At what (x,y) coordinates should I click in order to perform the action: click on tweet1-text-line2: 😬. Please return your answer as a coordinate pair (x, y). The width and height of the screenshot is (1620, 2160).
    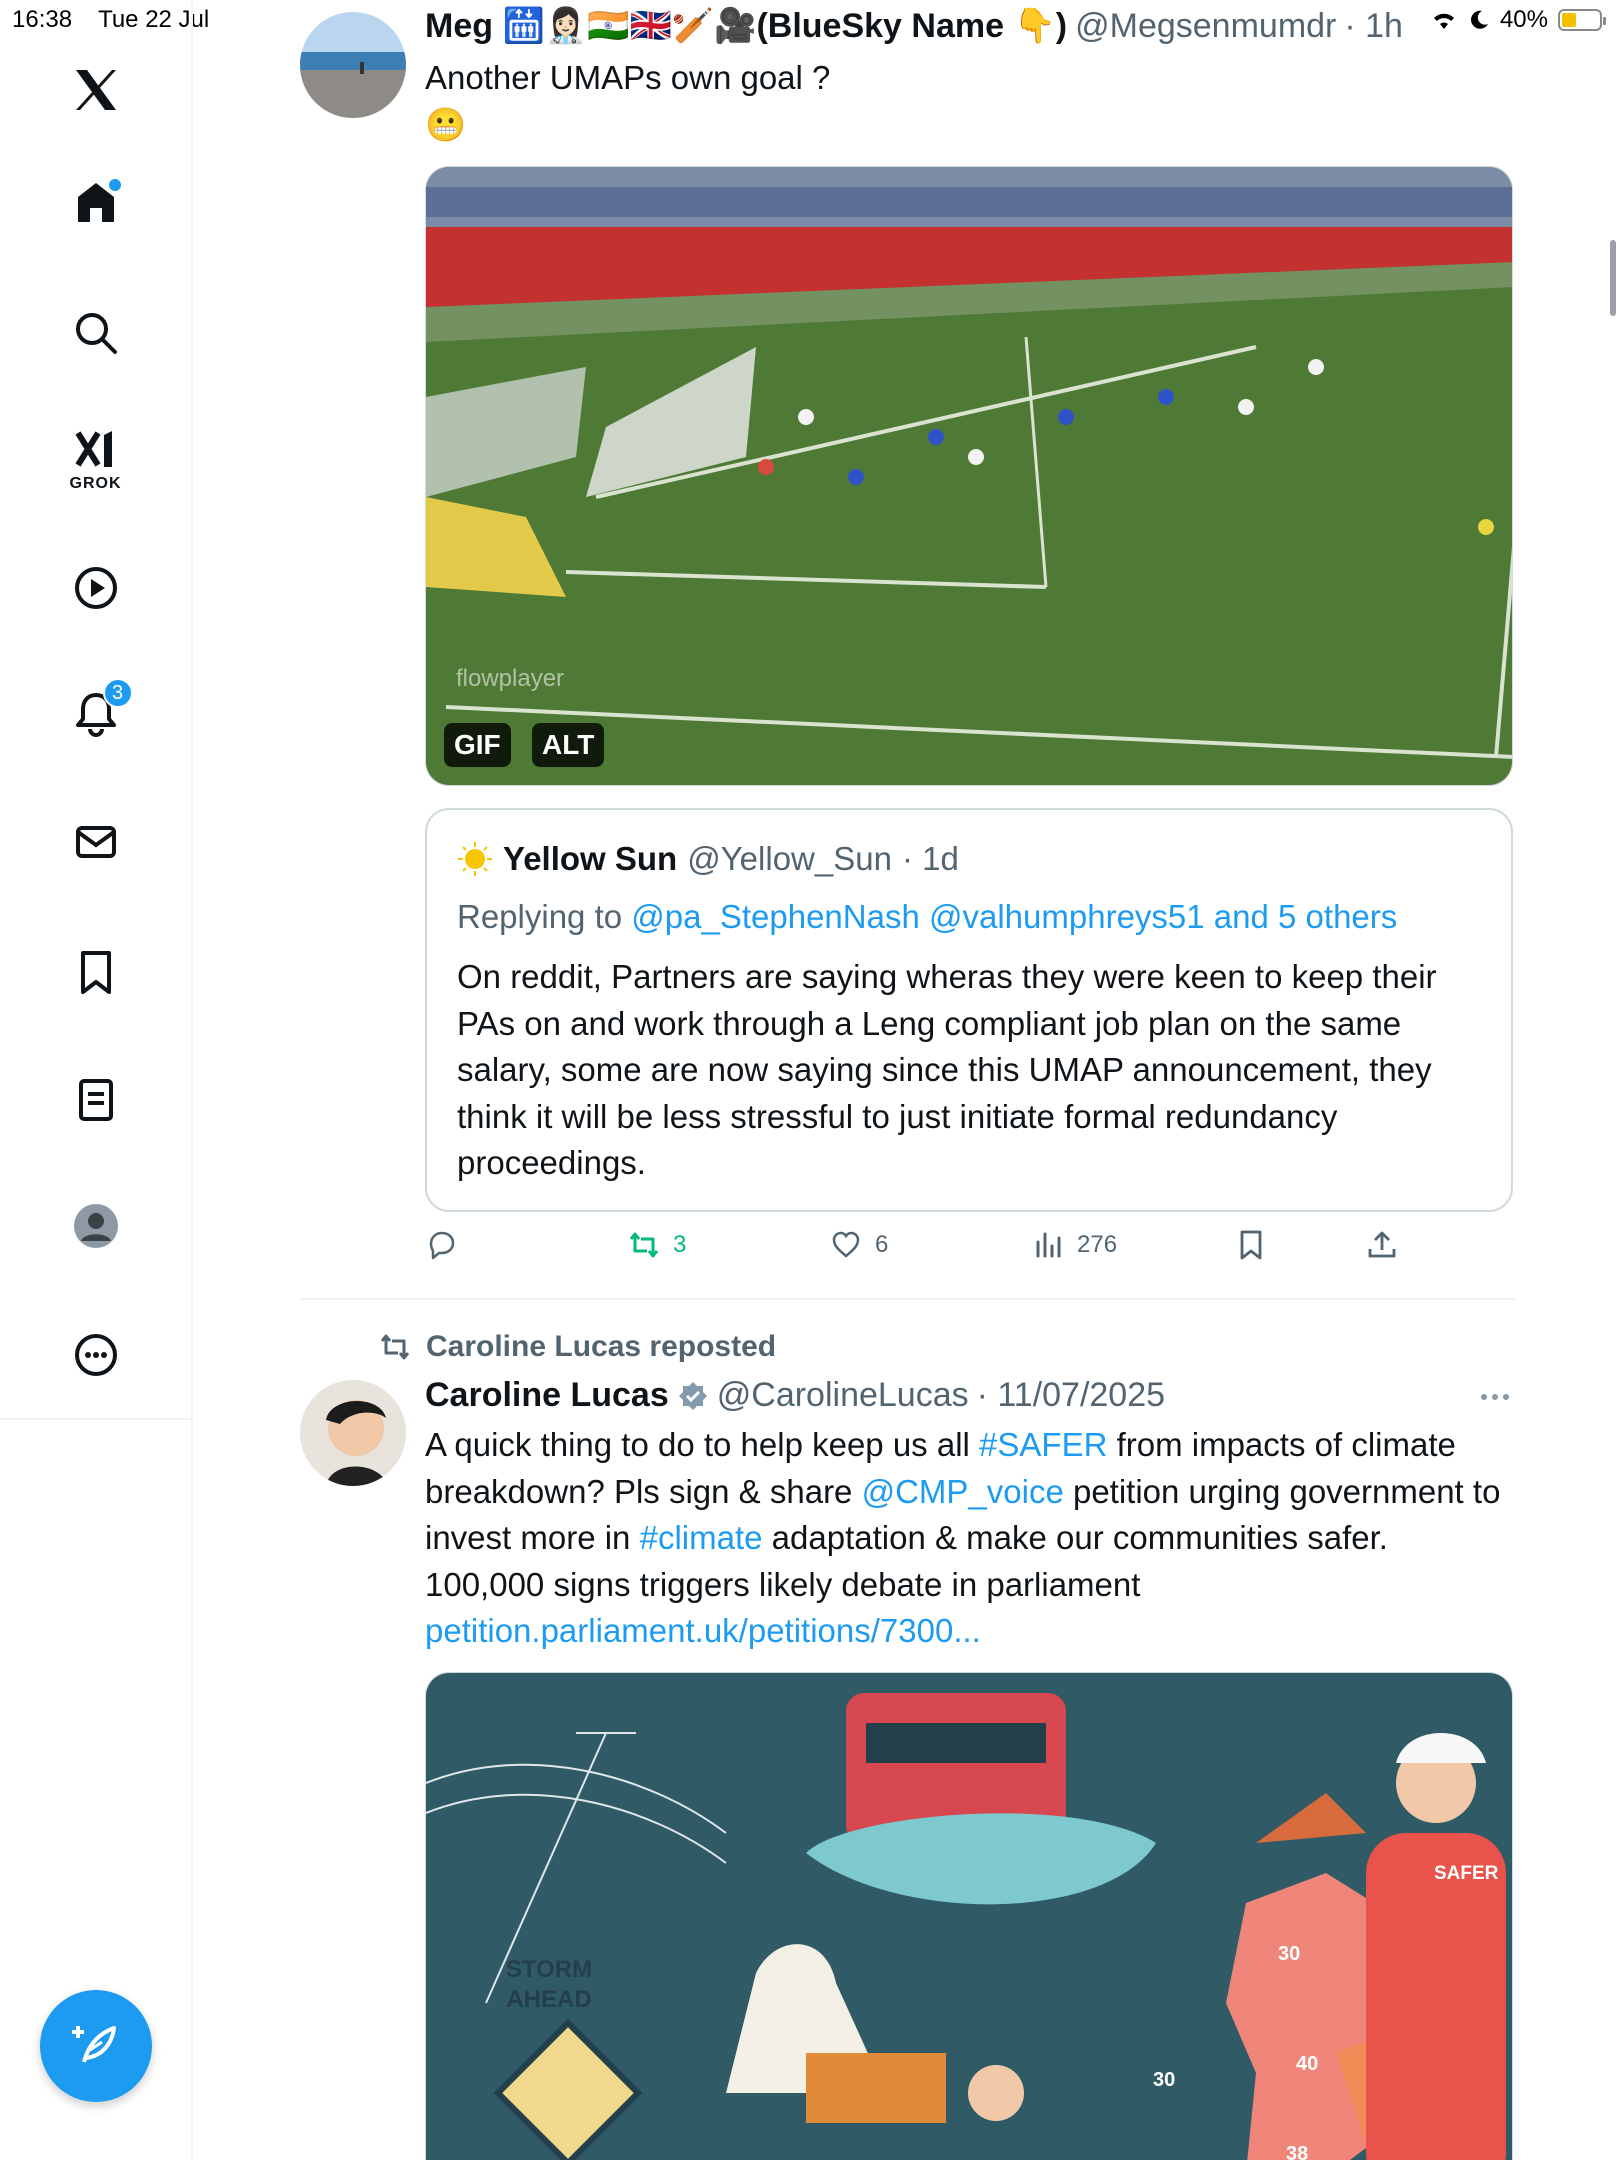
    Looking at the image, I should click on (446, 124).